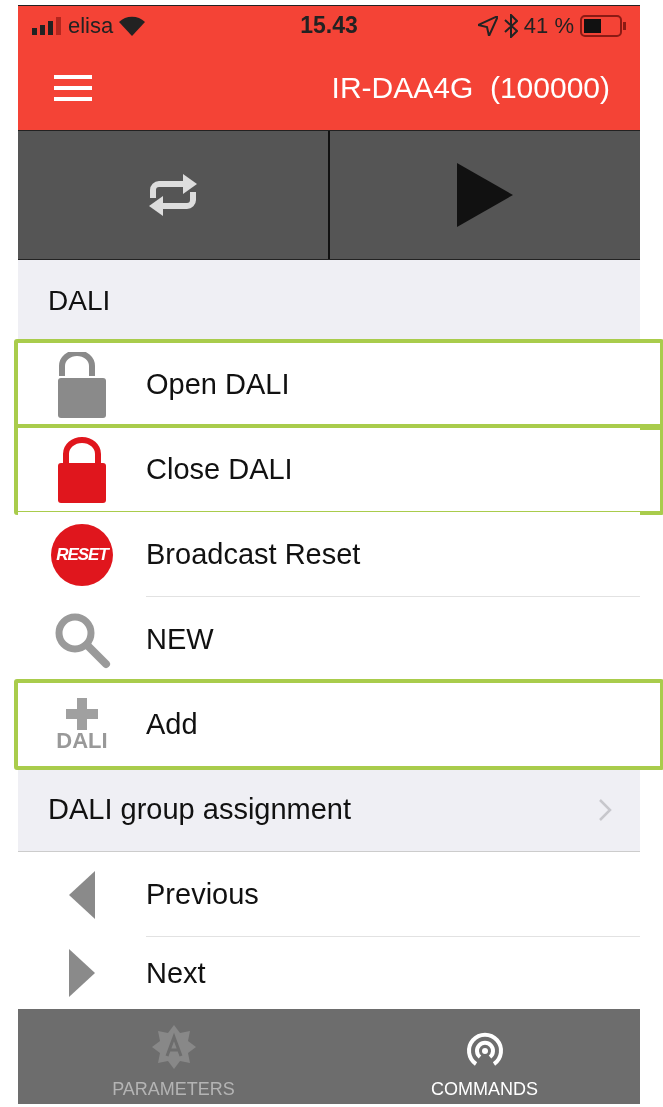 The height and width of the screenshot is (1107, 663). I want to click on device-title: IR-DAA4G (100000), so click(470, 87).